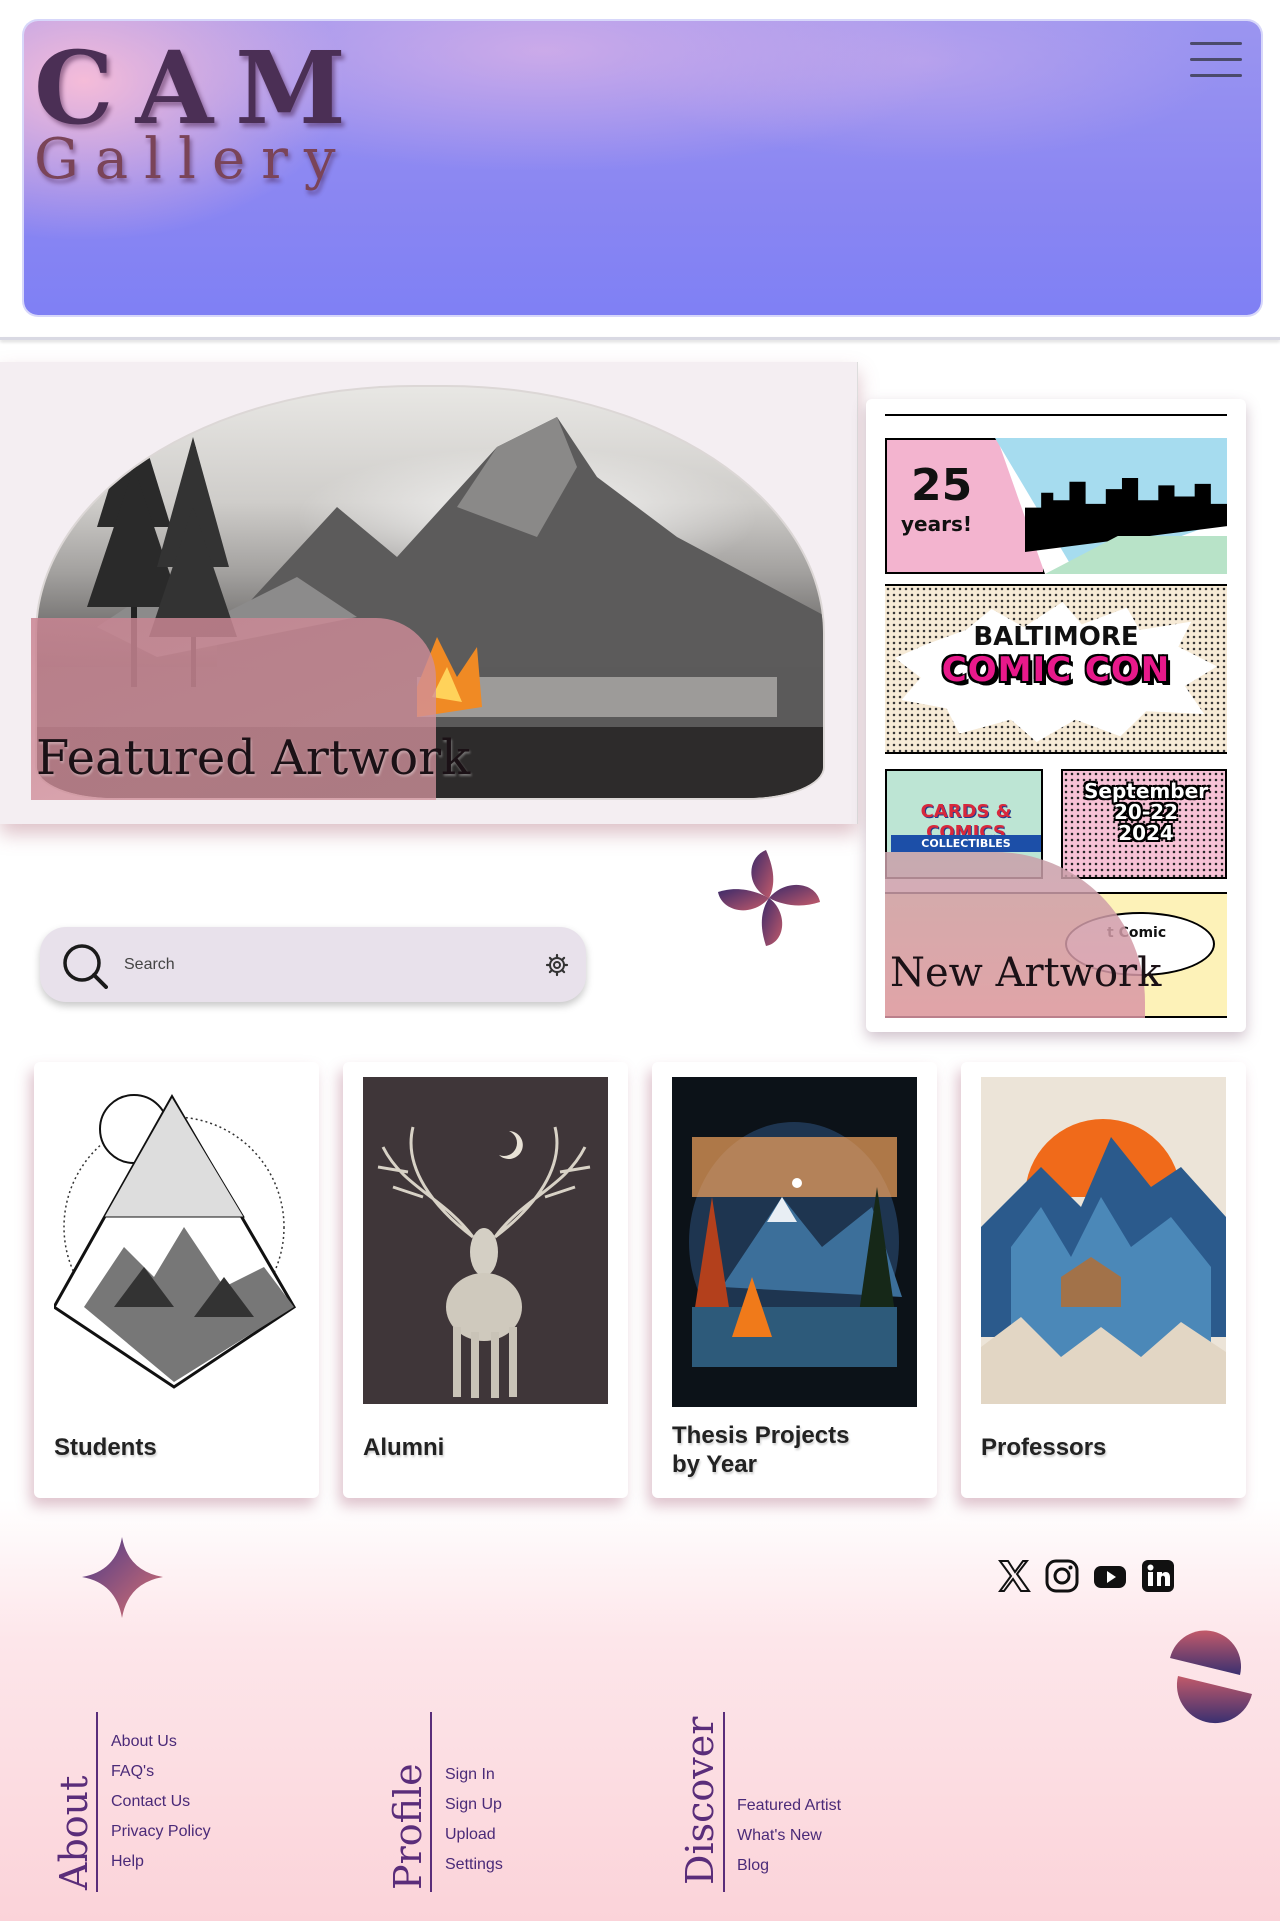 This screenshot has width=1280, height=1921. What do you see at coordinates (1056, 637) in the screenshot?
I see `poster-title-line1: BALTIMORE` at bounding box center [1056, 637].